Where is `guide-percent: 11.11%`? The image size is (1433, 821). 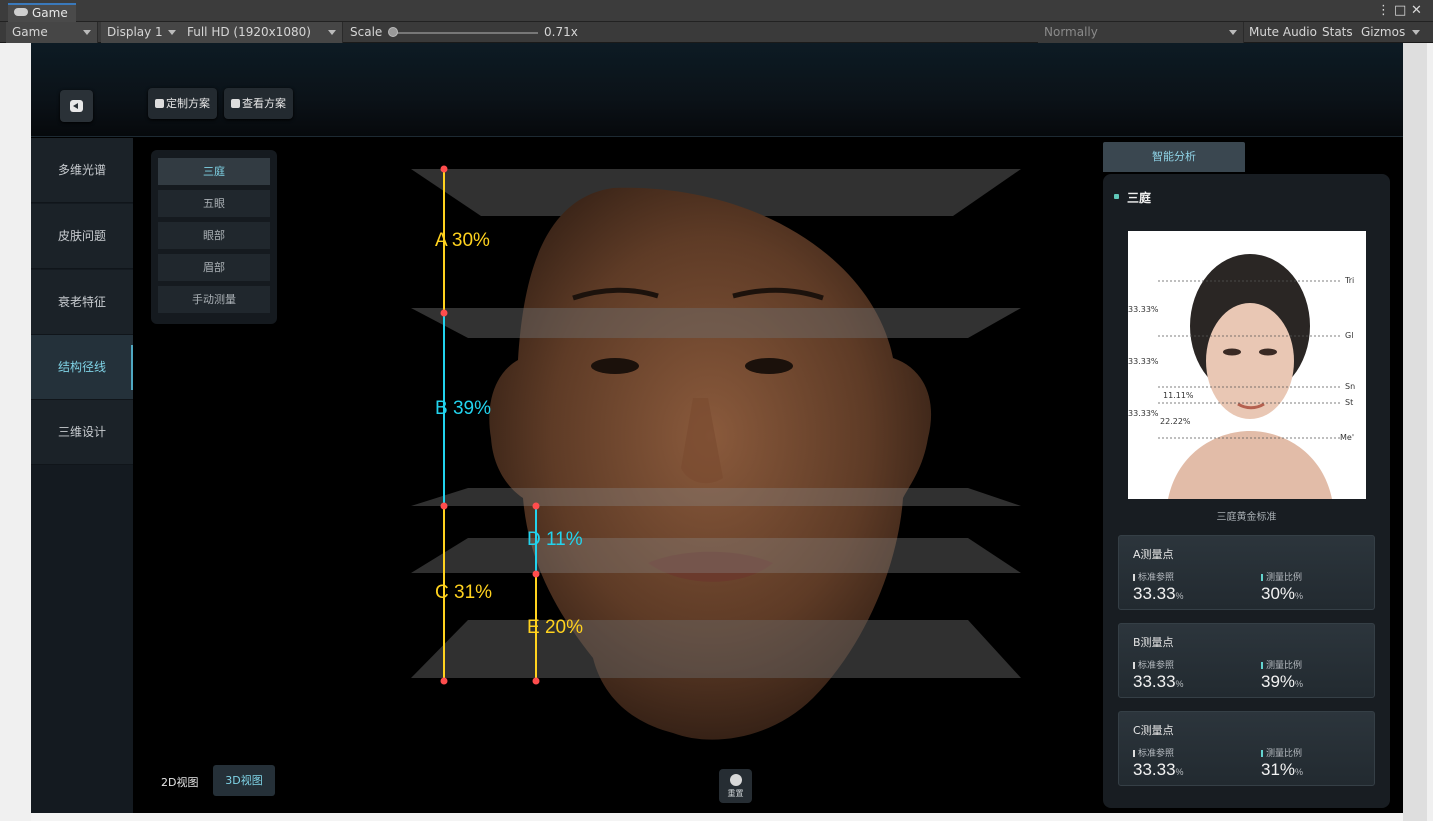 guide-percent: 11.11% is located at coordinates (1178, 395).